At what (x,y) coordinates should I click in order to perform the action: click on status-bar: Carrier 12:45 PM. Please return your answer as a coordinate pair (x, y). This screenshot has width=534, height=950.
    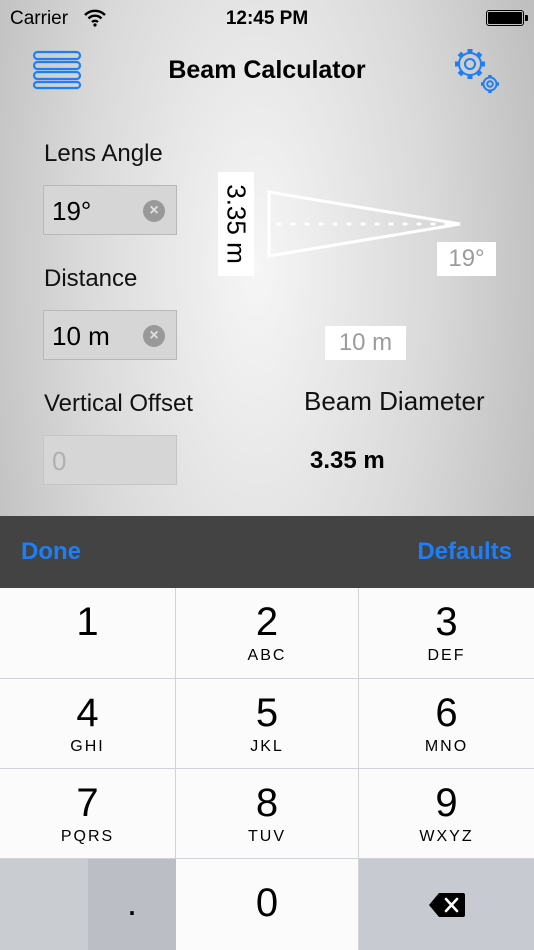
    Looking at the image, I should click on (267, 18).